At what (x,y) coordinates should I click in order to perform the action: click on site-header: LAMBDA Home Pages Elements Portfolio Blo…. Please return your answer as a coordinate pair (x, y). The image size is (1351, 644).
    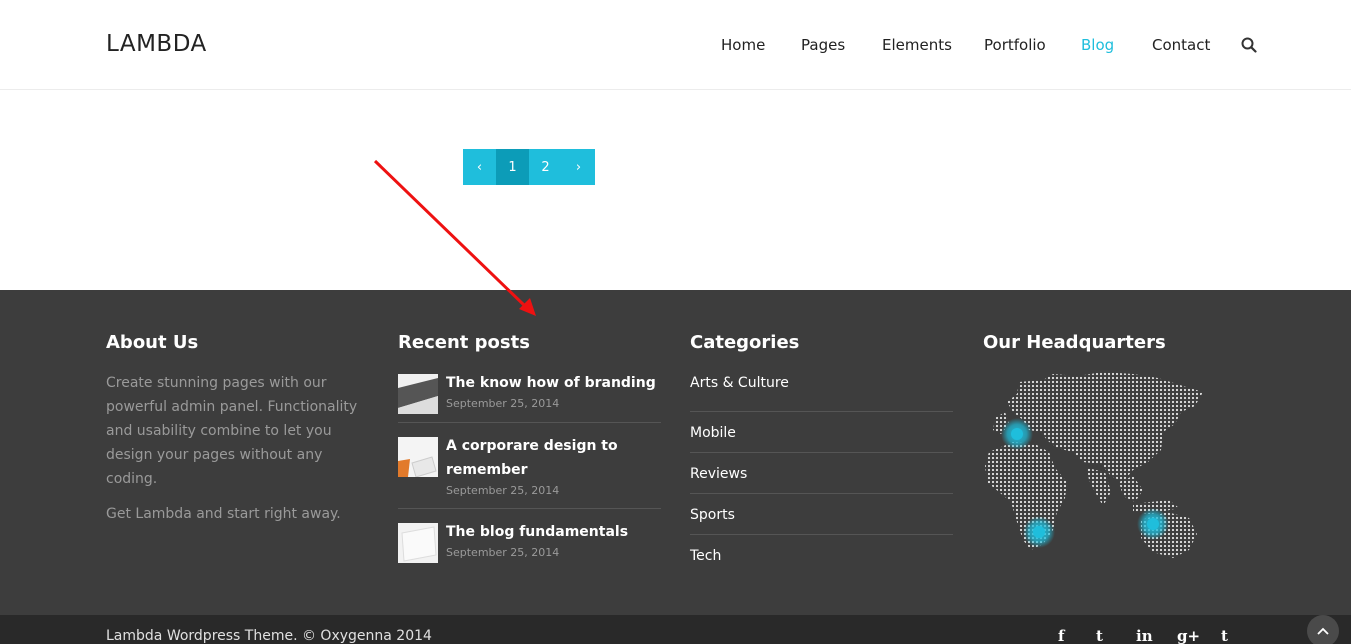
    Looking at the image, I should click on (675, 45).